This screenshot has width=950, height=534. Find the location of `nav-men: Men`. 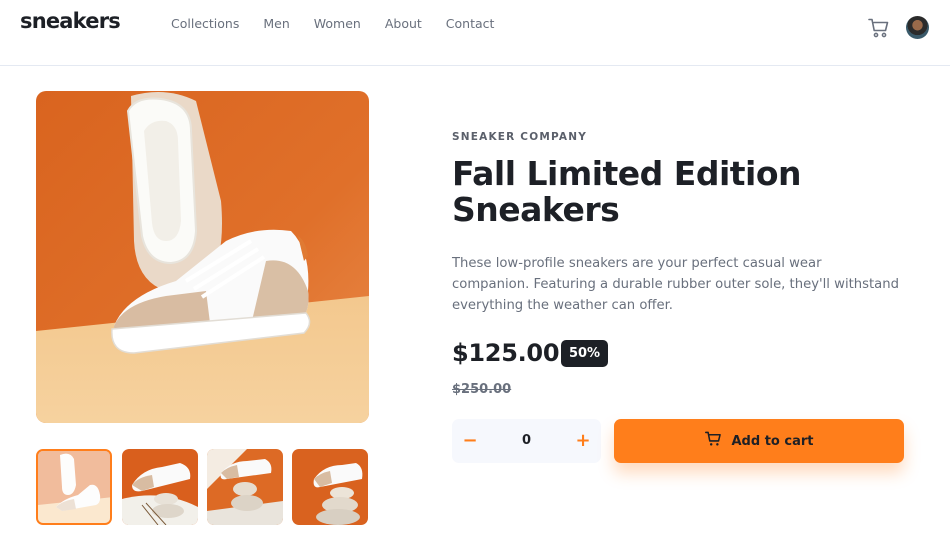

nav-men: Men is located at coordinates (276, 23).